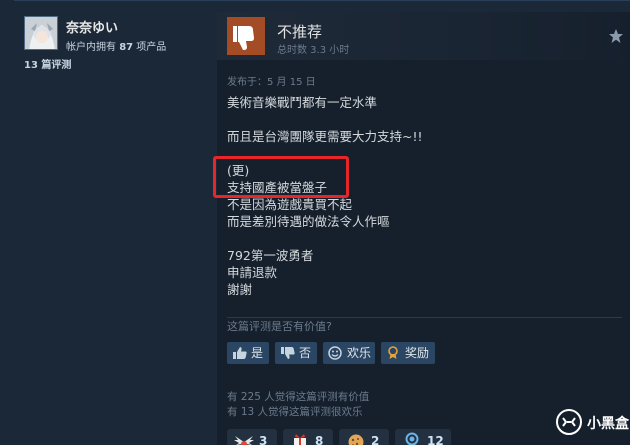 Image resolution: width=630 pixels, height=445 pixels. Describe the element at coordinates (356, 439) in the screenshot. I see `cookie-award-icon` at that location.